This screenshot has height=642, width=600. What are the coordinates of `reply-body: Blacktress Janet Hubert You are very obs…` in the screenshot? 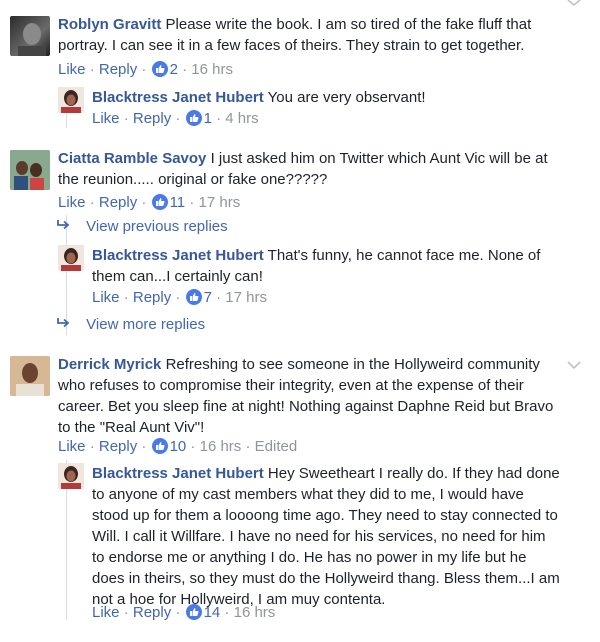 It's located at (332, 97).